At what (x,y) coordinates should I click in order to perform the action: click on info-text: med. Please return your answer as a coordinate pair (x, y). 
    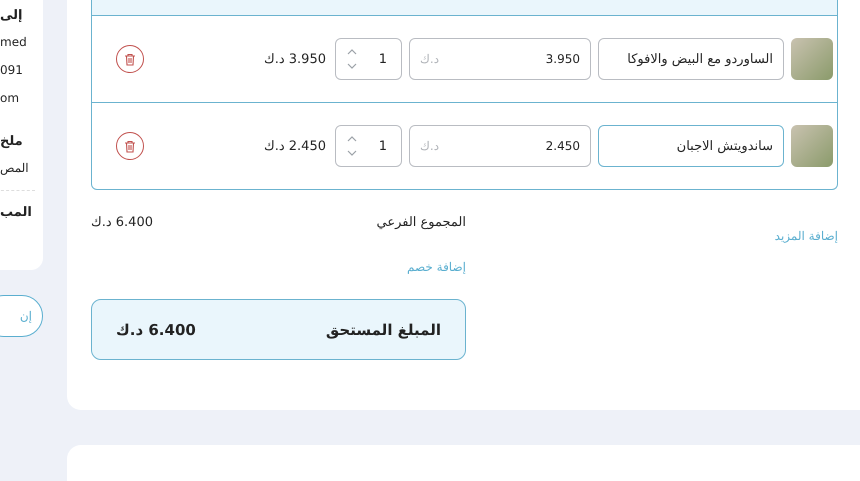
    Looking at the image, I should click on (13, 42).